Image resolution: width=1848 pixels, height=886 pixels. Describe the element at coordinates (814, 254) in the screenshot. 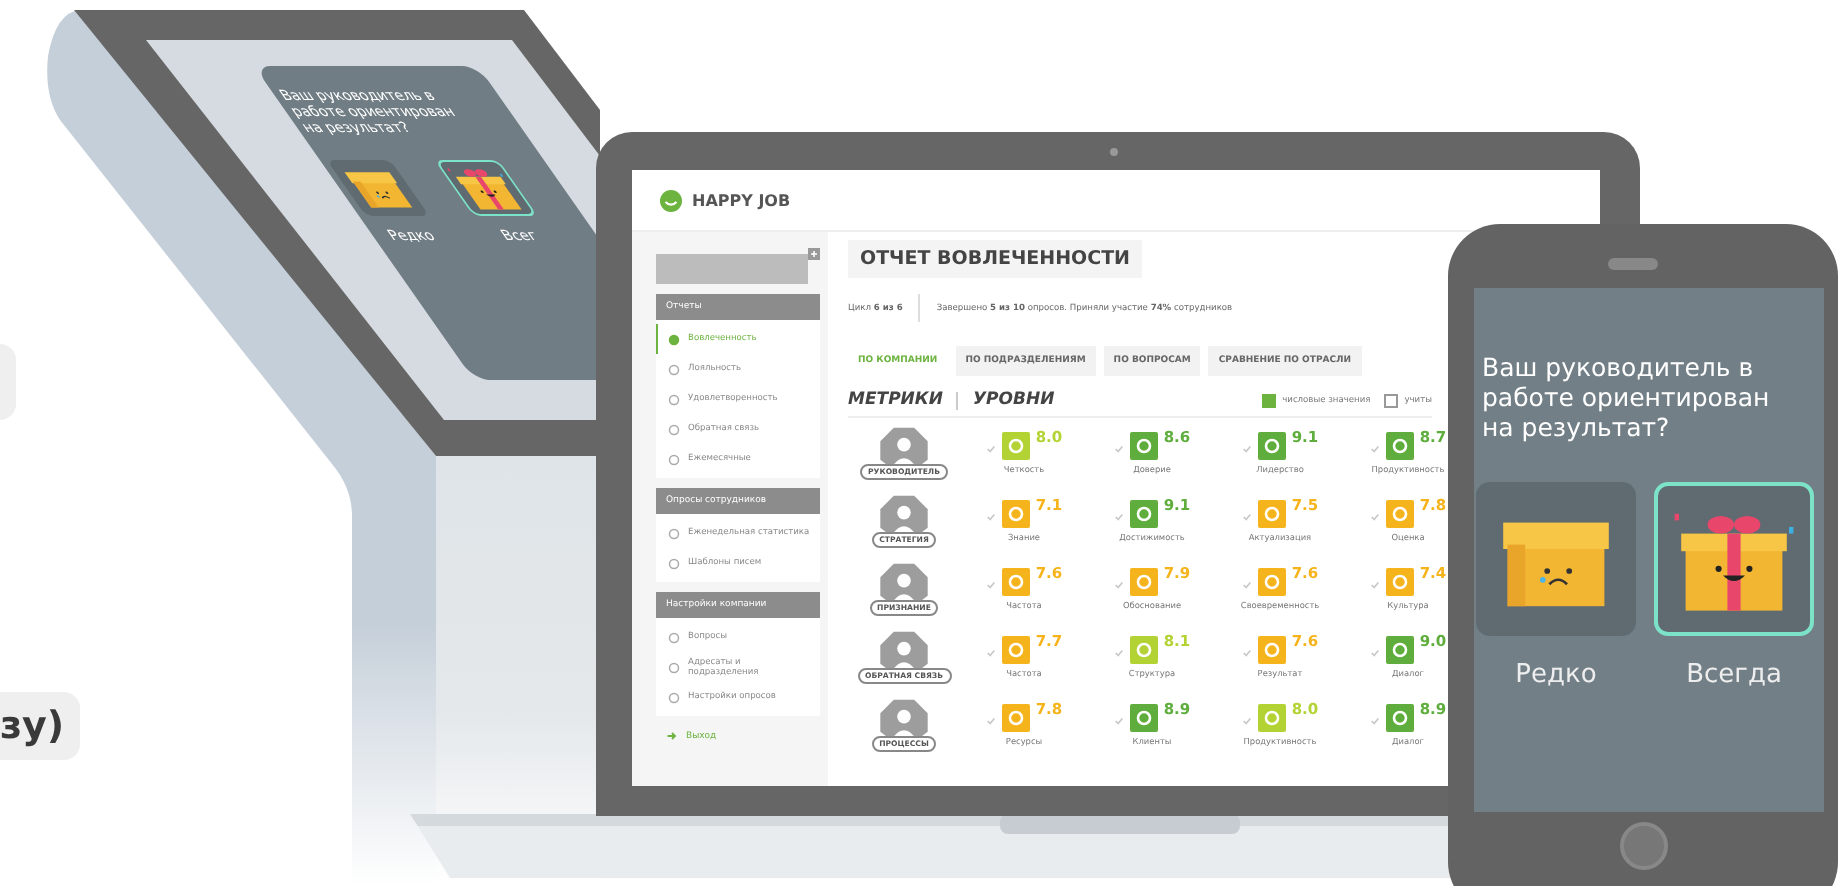

I see `plus-icon` at that location.